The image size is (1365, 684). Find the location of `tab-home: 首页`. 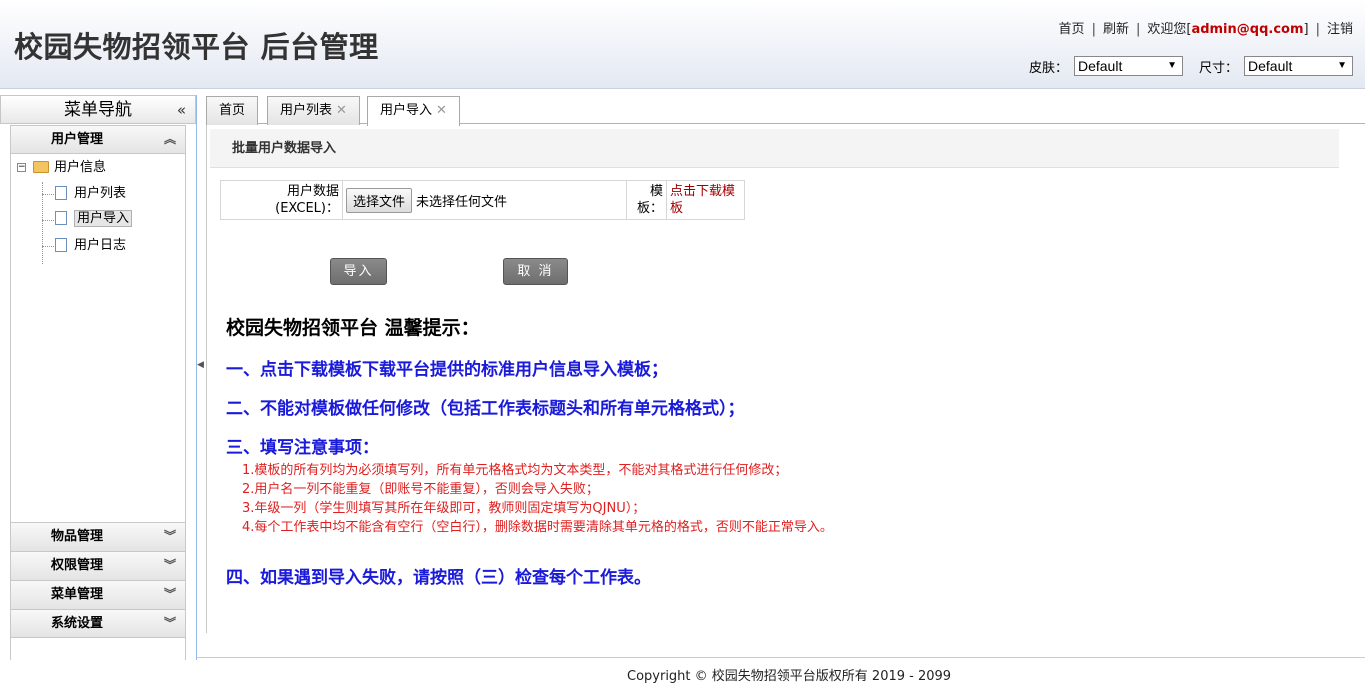

tab-home: 首页 is located at coordinates (232, 110).